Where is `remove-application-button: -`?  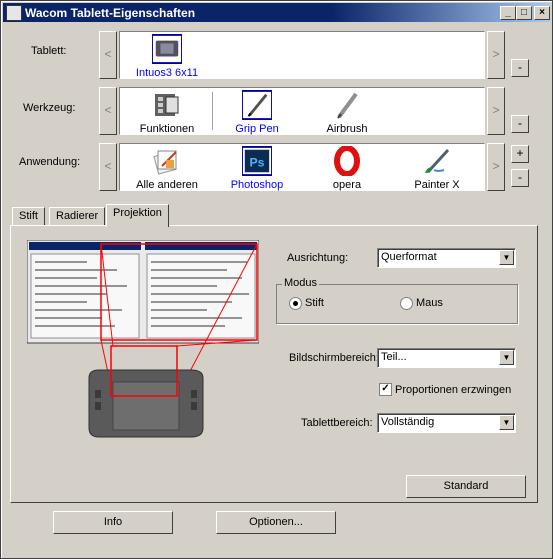
remove-application-button: - is located at coordinates (520, 178).